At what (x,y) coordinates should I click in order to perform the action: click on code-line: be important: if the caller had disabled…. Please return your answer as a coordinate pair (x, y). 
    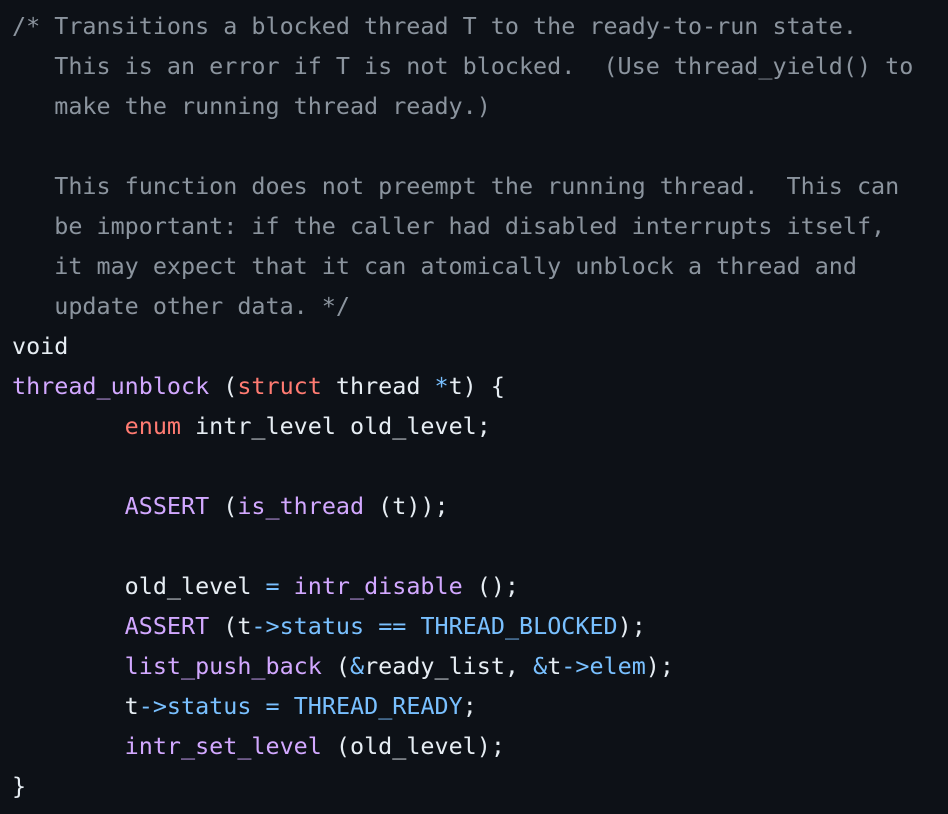
    Looking at the image, I should click on (462, 226).